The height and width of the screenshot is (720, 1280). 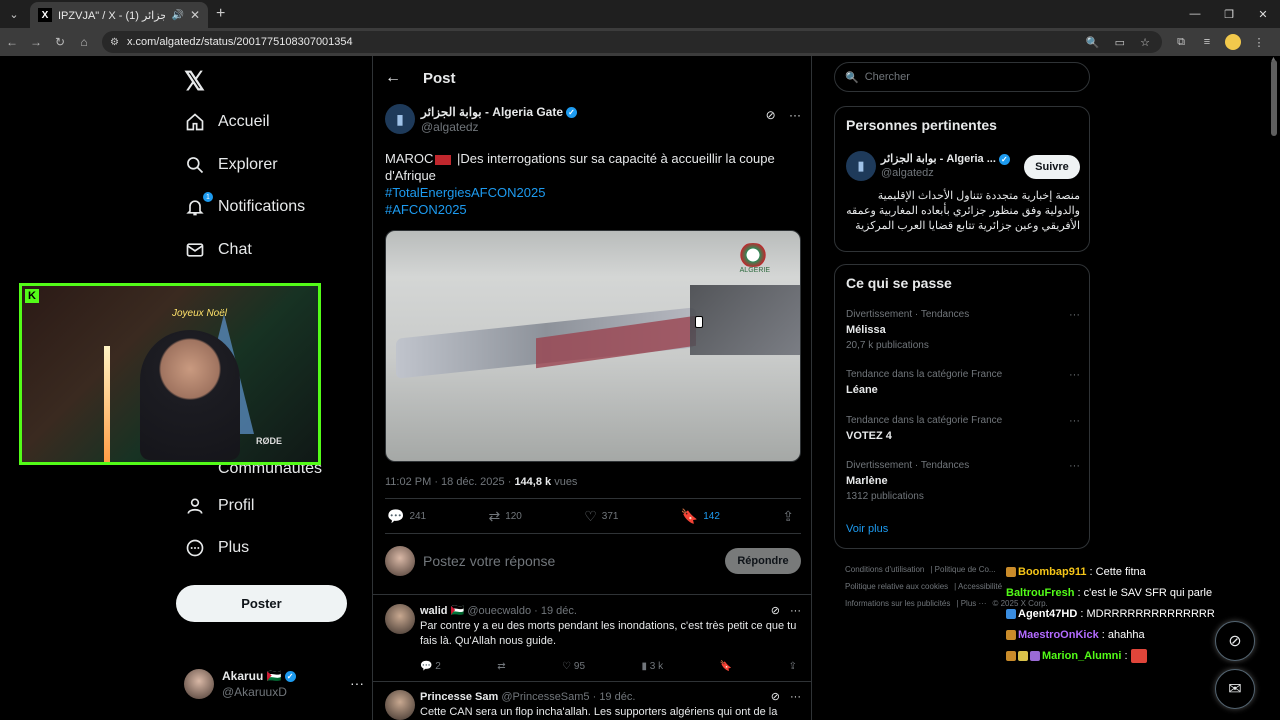 I want to click on reply-action: 💬 2, so click(x=430, y=666).